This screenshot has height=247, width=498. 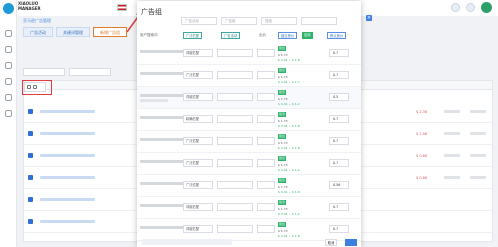 I want to click on match-type-button: 广泛匹配, so click(x=193, y=35).